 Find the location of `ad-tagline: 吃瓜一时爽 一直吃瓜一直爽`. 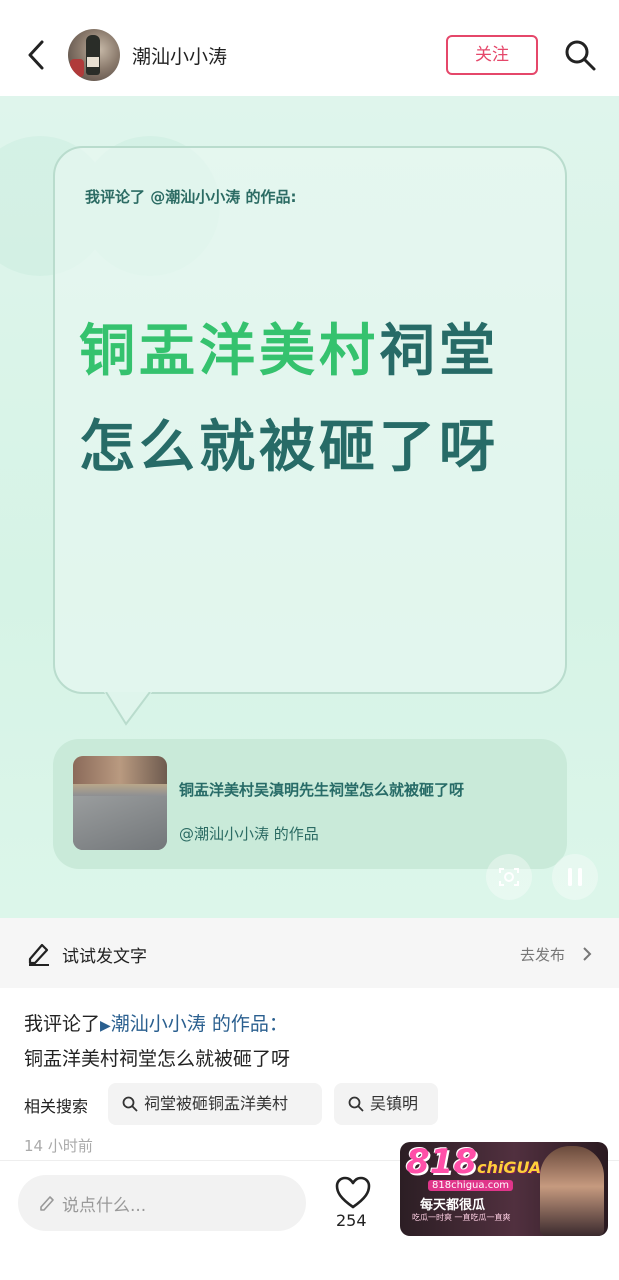

ad-tagline: 吃瓜一时爽 一直吃瓜一直爽 is located at coordinates (461, 1217).